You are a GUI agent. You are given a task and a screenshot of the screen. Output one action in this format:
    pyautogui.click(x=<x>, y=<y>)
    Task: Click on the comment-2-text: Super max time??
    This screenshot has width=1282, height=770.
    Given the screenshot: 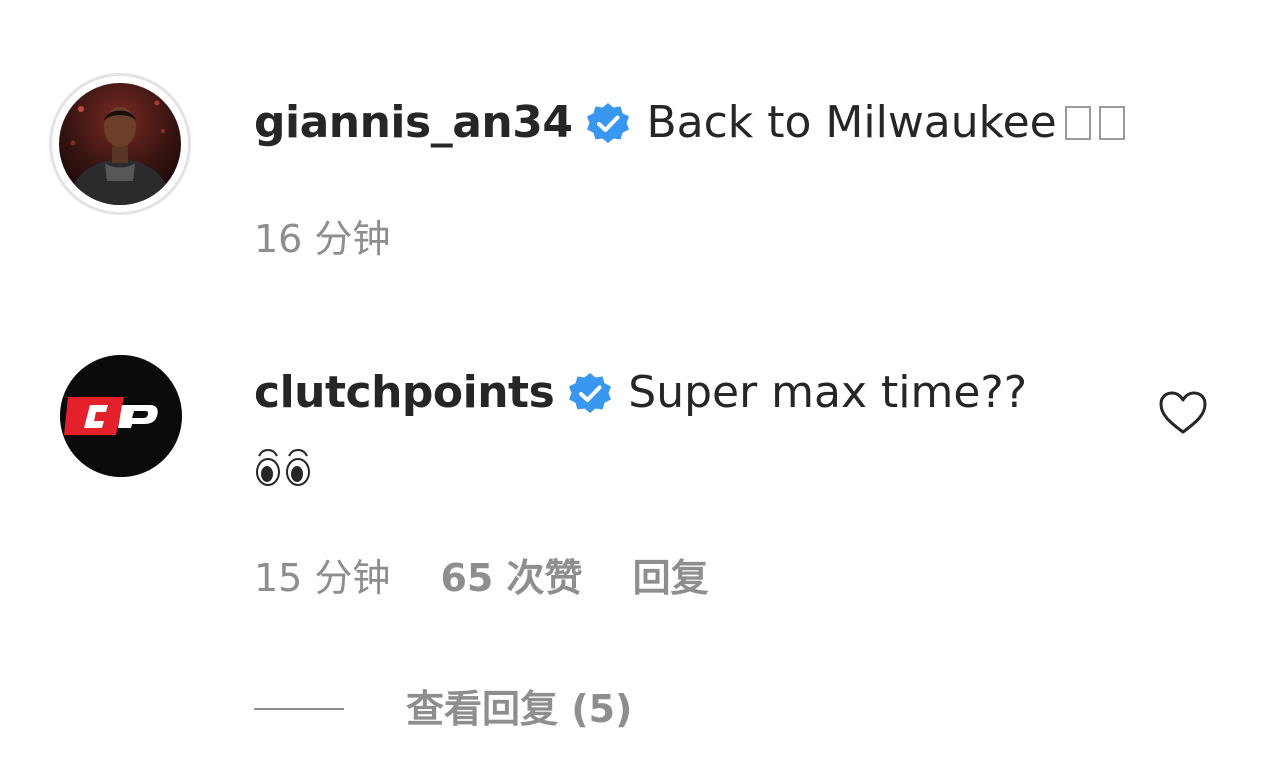 What is the action you would take?
    pyautogui.click(x=828, y=392)
    